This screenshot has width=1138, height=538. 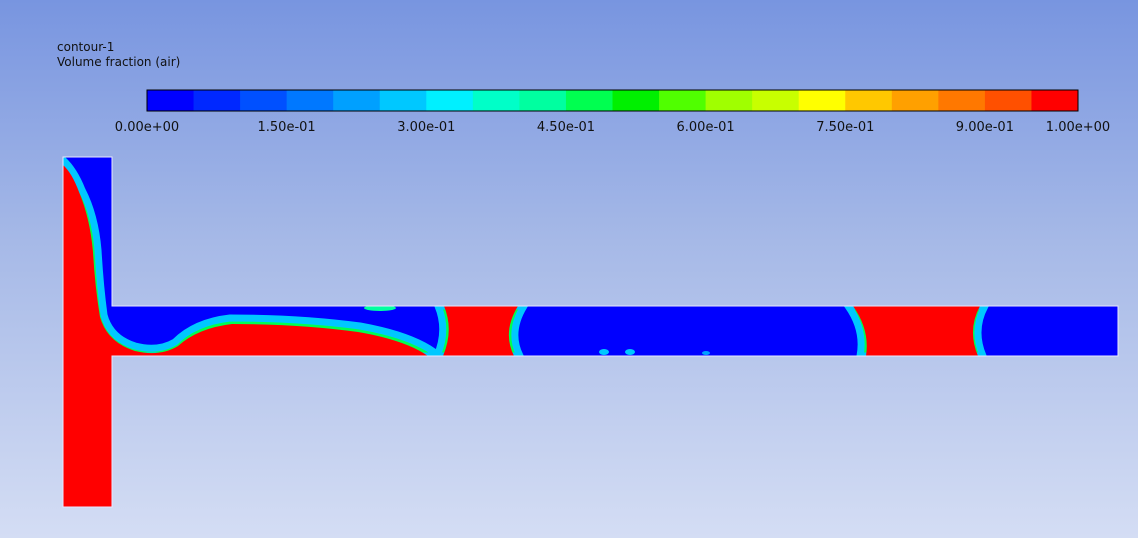 What do you see at coordinates (426, 127) in the screenshot?
I see `colorbar-tick-label: 3.00e-01` at bounding box center [426, 127].